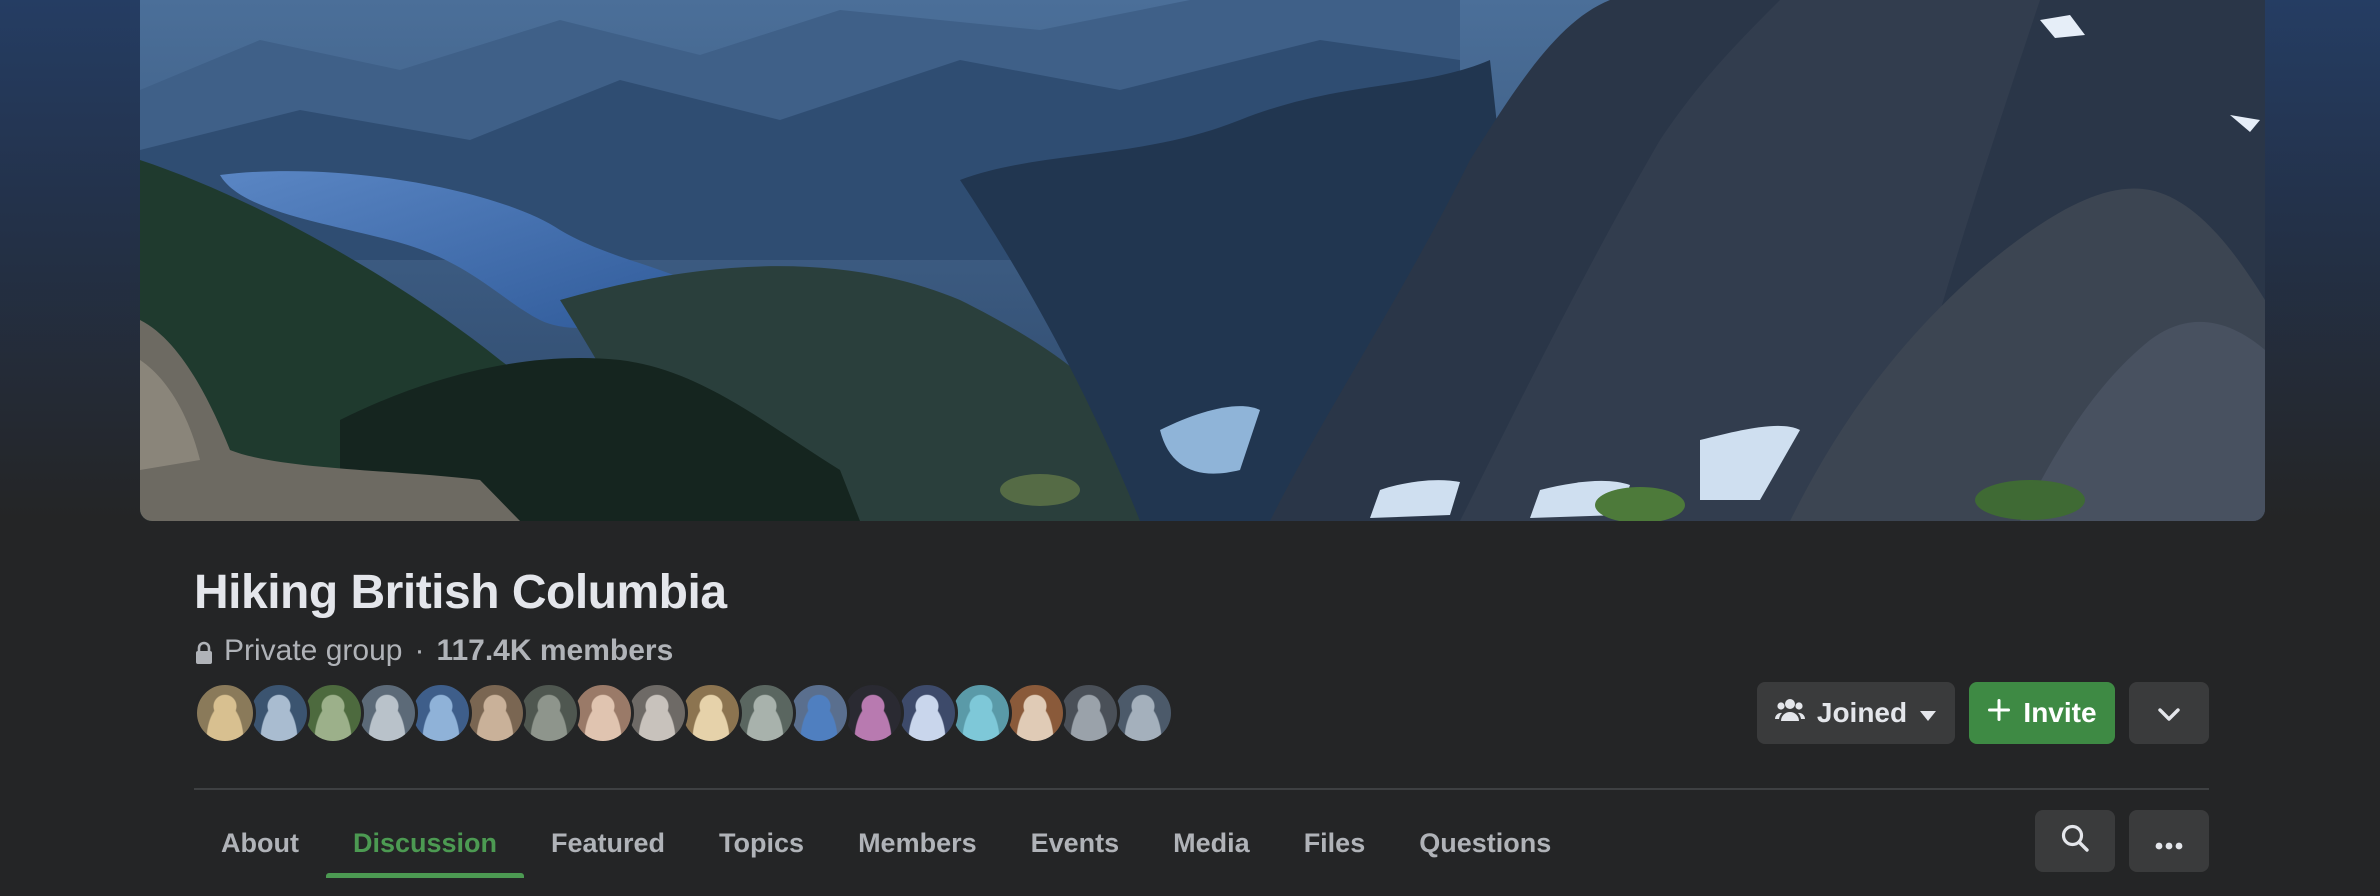 The image size is (2380, 896). I want to click on group-actions: Joined Invite, so click(1983, 713).